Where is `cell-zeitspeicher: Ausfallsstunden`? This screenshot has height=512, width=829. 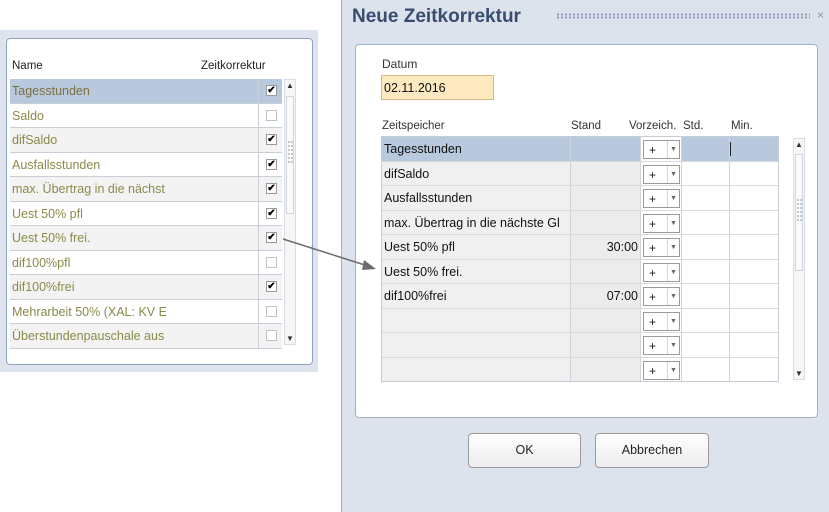 cell-zeitspeicher: Ausfallsstunden is located at coordinates (476, 198).